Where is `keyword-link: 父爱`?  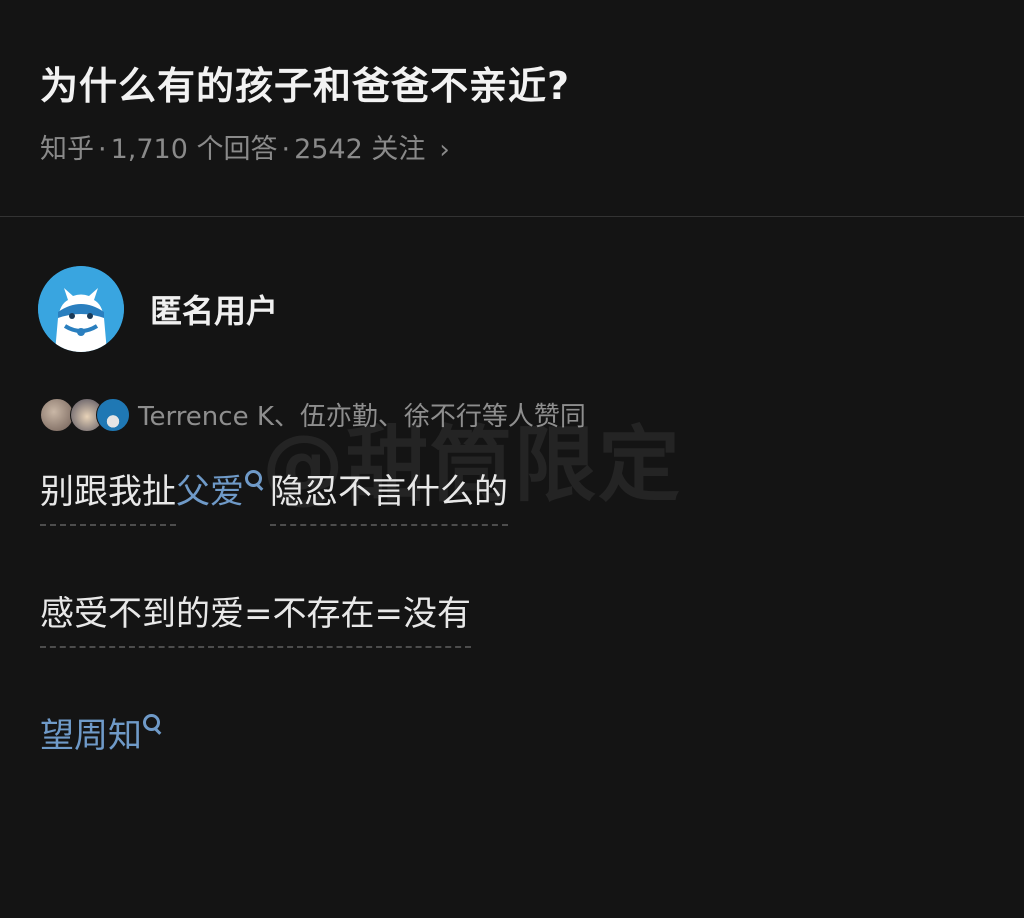
keyword-link: 父爱 is located at coordinates (210, 492).